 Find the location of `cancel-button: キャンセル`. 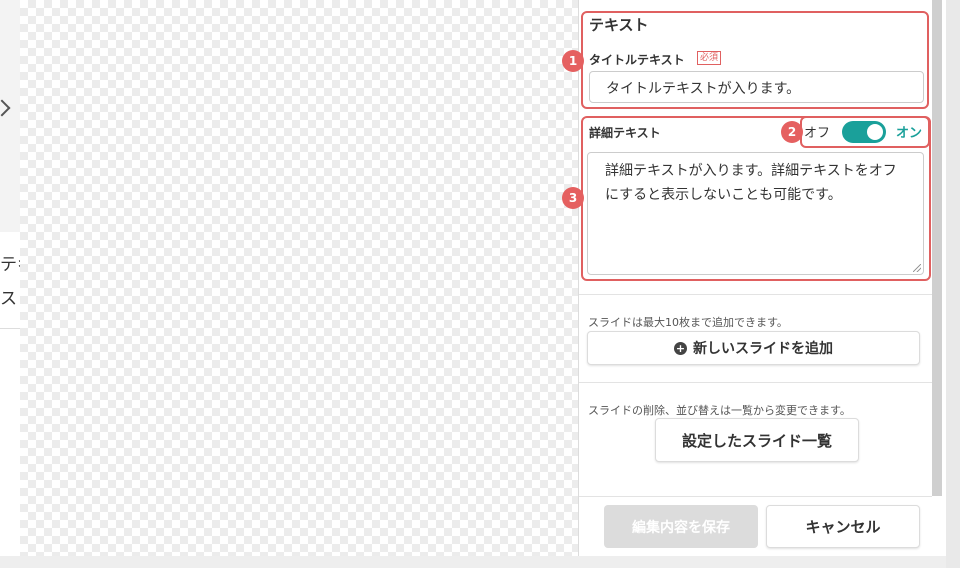

cancel-button: キャンセル is located at coordinates (843, 526).